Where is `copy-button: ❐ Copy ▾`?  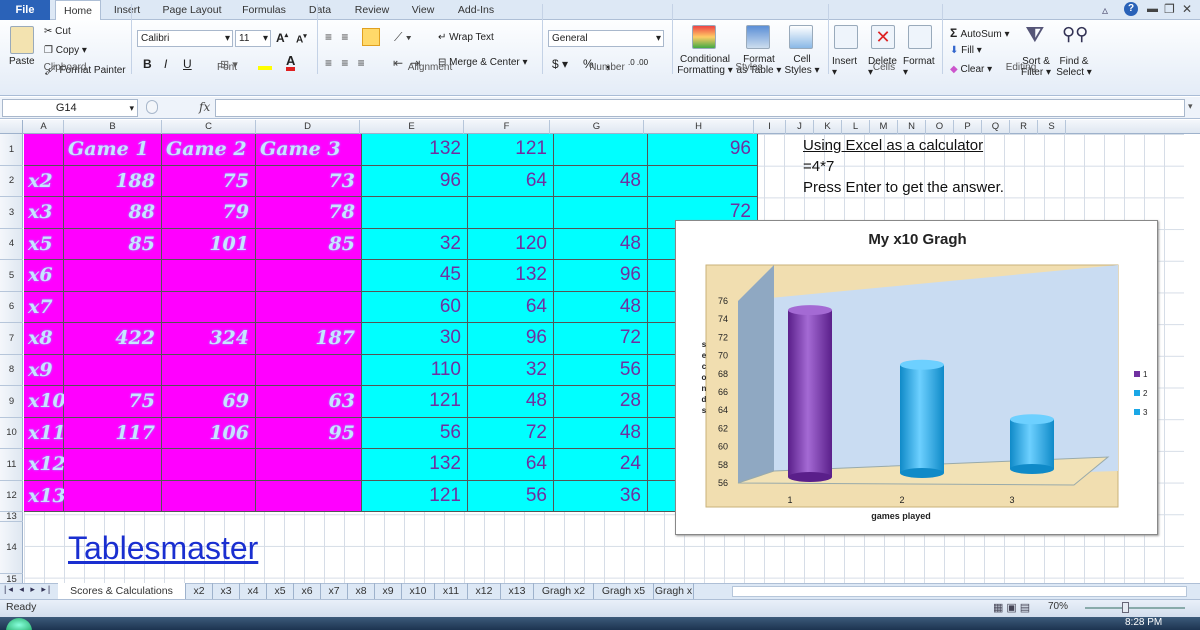 copy-button: ❐ Copy ▾ is located at coordinates (65, 50).